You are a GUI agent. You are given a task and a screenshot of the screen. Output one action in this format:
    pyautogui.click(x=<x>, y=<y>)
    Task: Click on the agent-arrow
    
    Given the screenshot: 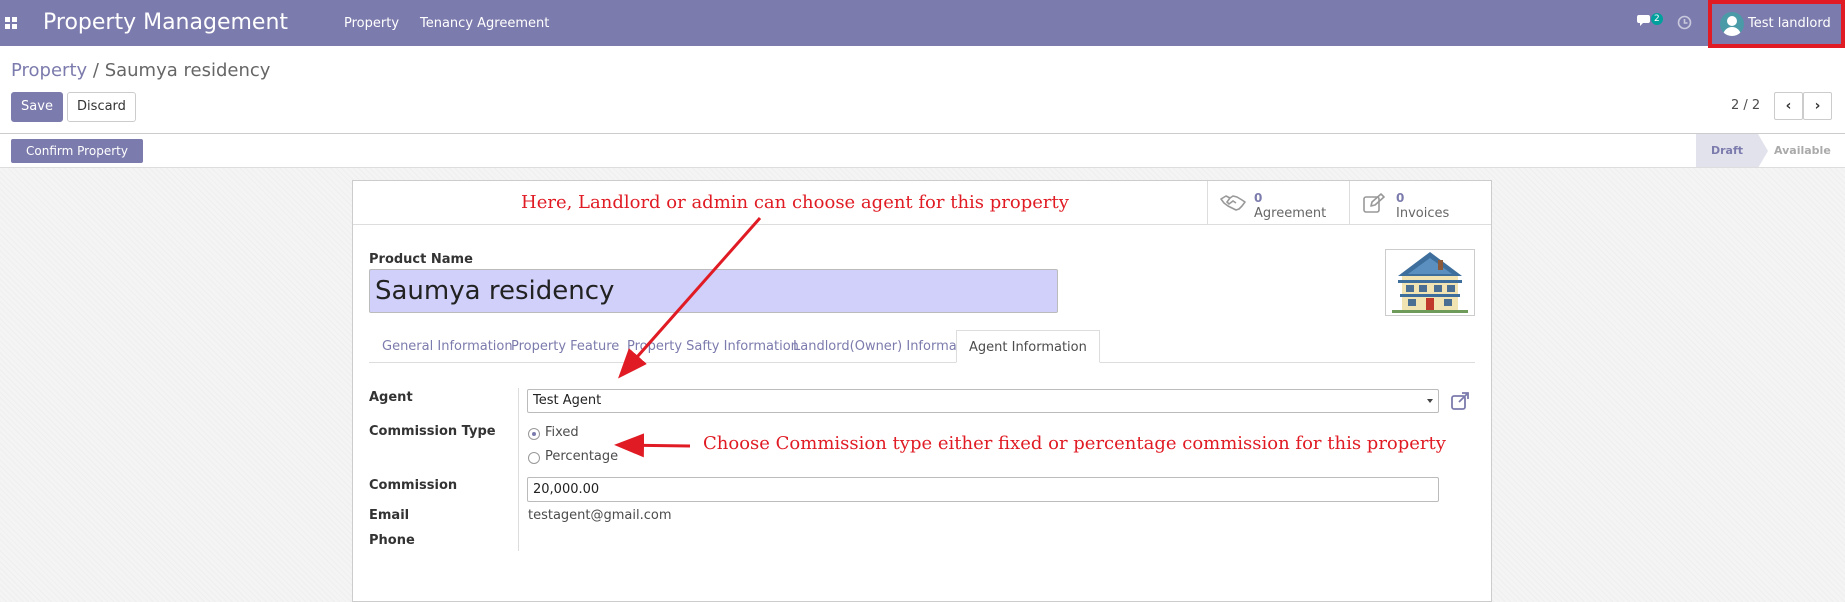 What is the action you would take?
    pyautogui.click(x=690, y=298)
    